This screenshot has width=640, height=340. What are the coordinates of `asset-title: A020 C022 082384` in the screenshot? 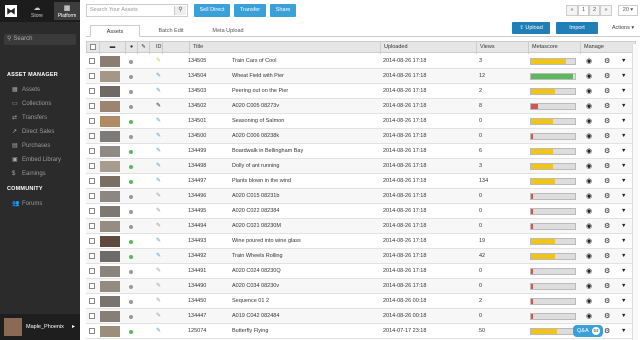 It's located at (307, 211).